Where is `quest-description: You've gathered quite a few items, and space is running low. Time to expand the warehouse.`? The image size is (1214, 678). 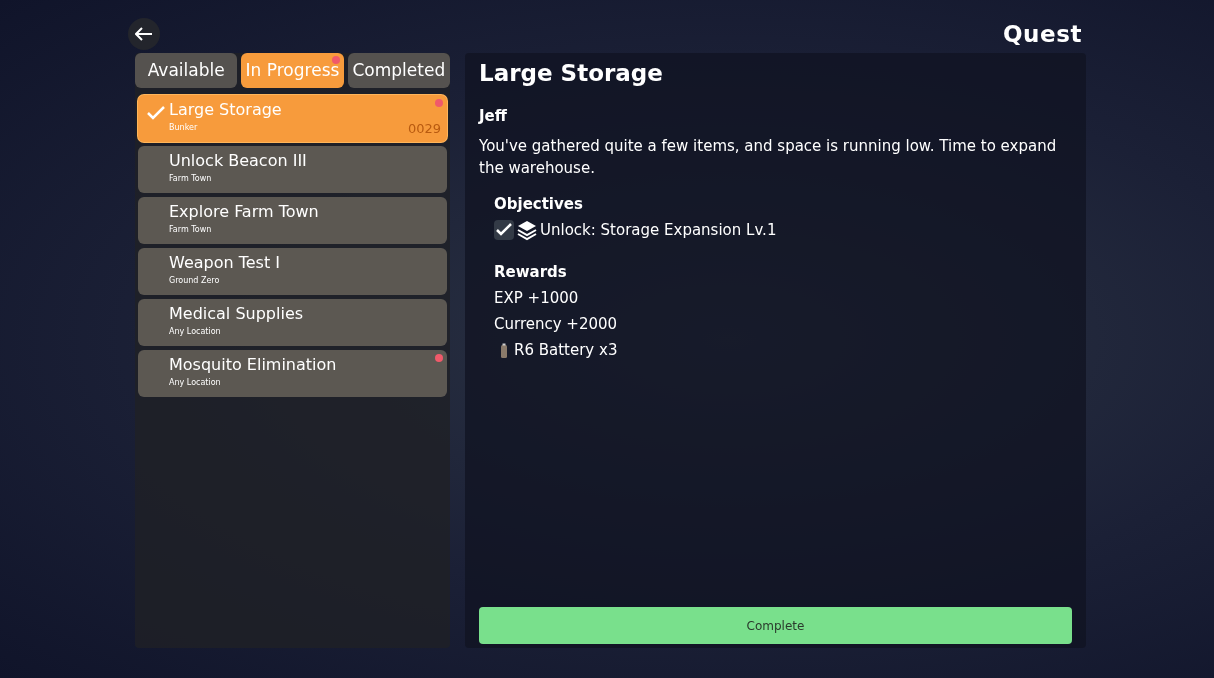
quest-description: You've gathered quite a few items, and space is running low. Time to expand the warehouse. is located at coordinates (768, 157).